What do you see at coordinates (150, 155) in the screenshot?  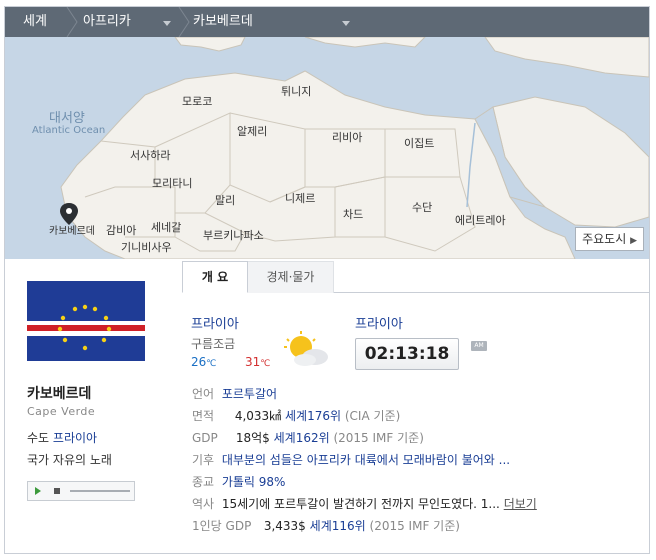 I see `country-label: 서사하라` at bounding box center [150, 155].